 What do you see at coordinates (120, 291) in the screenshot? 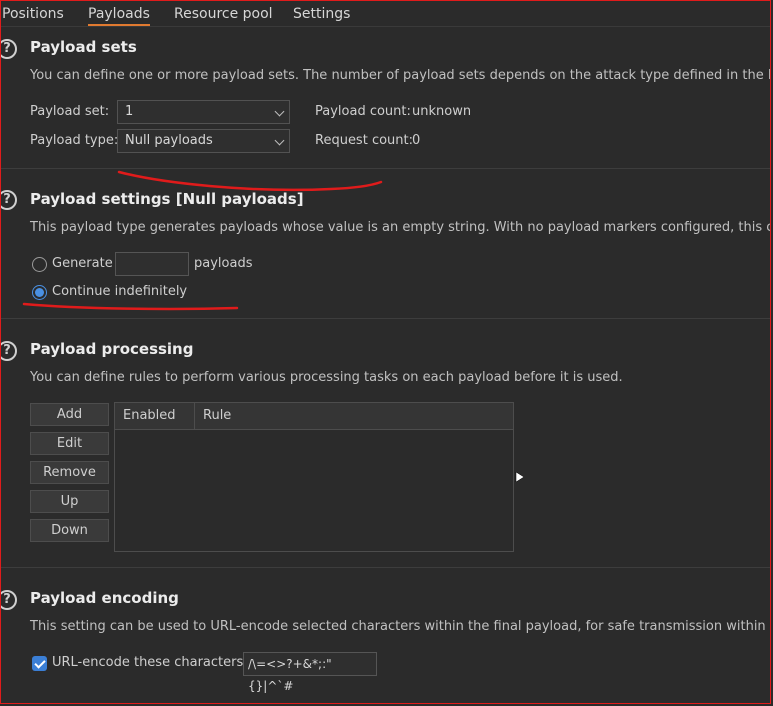
I see `continue-indefinitely-label: Continue indefinitely` at bounding box center [120, 291].